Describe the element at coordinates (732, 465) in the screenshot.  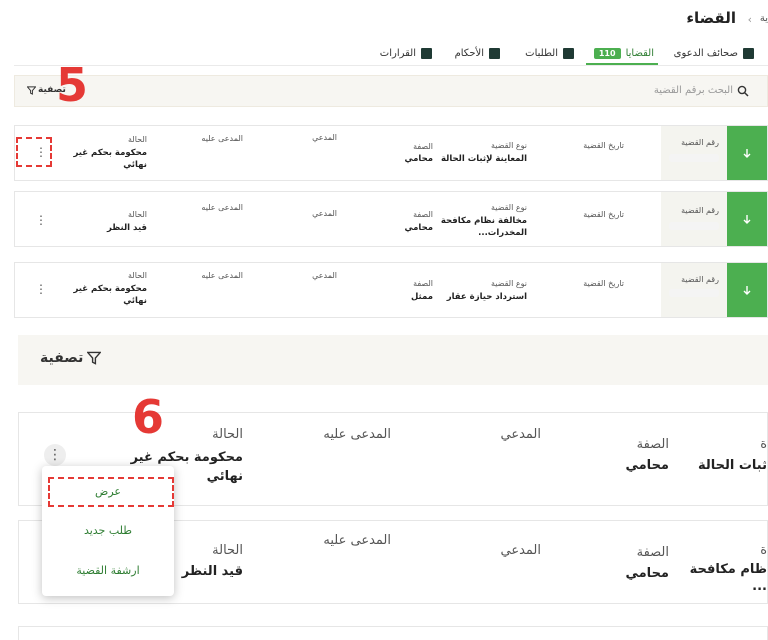
I see `case-type-value: ثبات الحالة` at that location.